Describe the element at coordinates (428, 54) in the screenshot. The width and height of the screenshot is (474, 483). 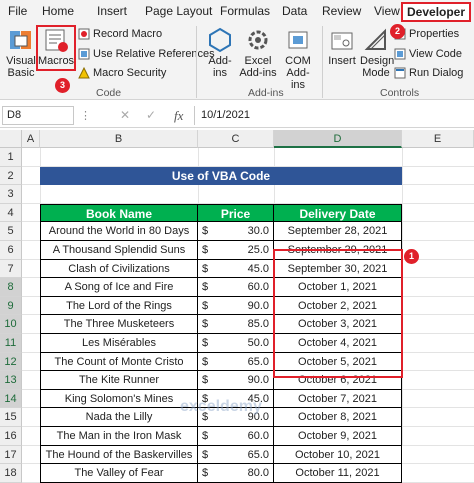
I see `view-code-button: View Code` at that location.